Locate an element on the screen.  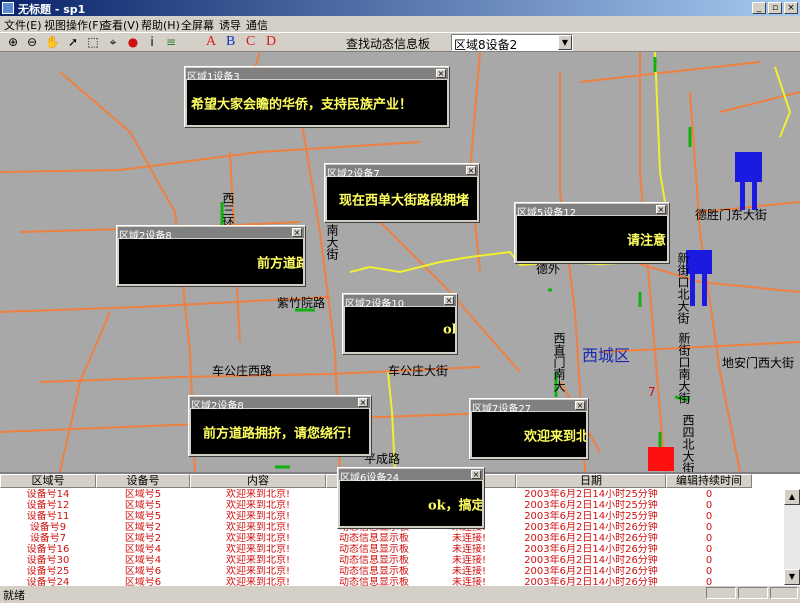
popup-message: 前方道路 is located at coordinates (280, 263).